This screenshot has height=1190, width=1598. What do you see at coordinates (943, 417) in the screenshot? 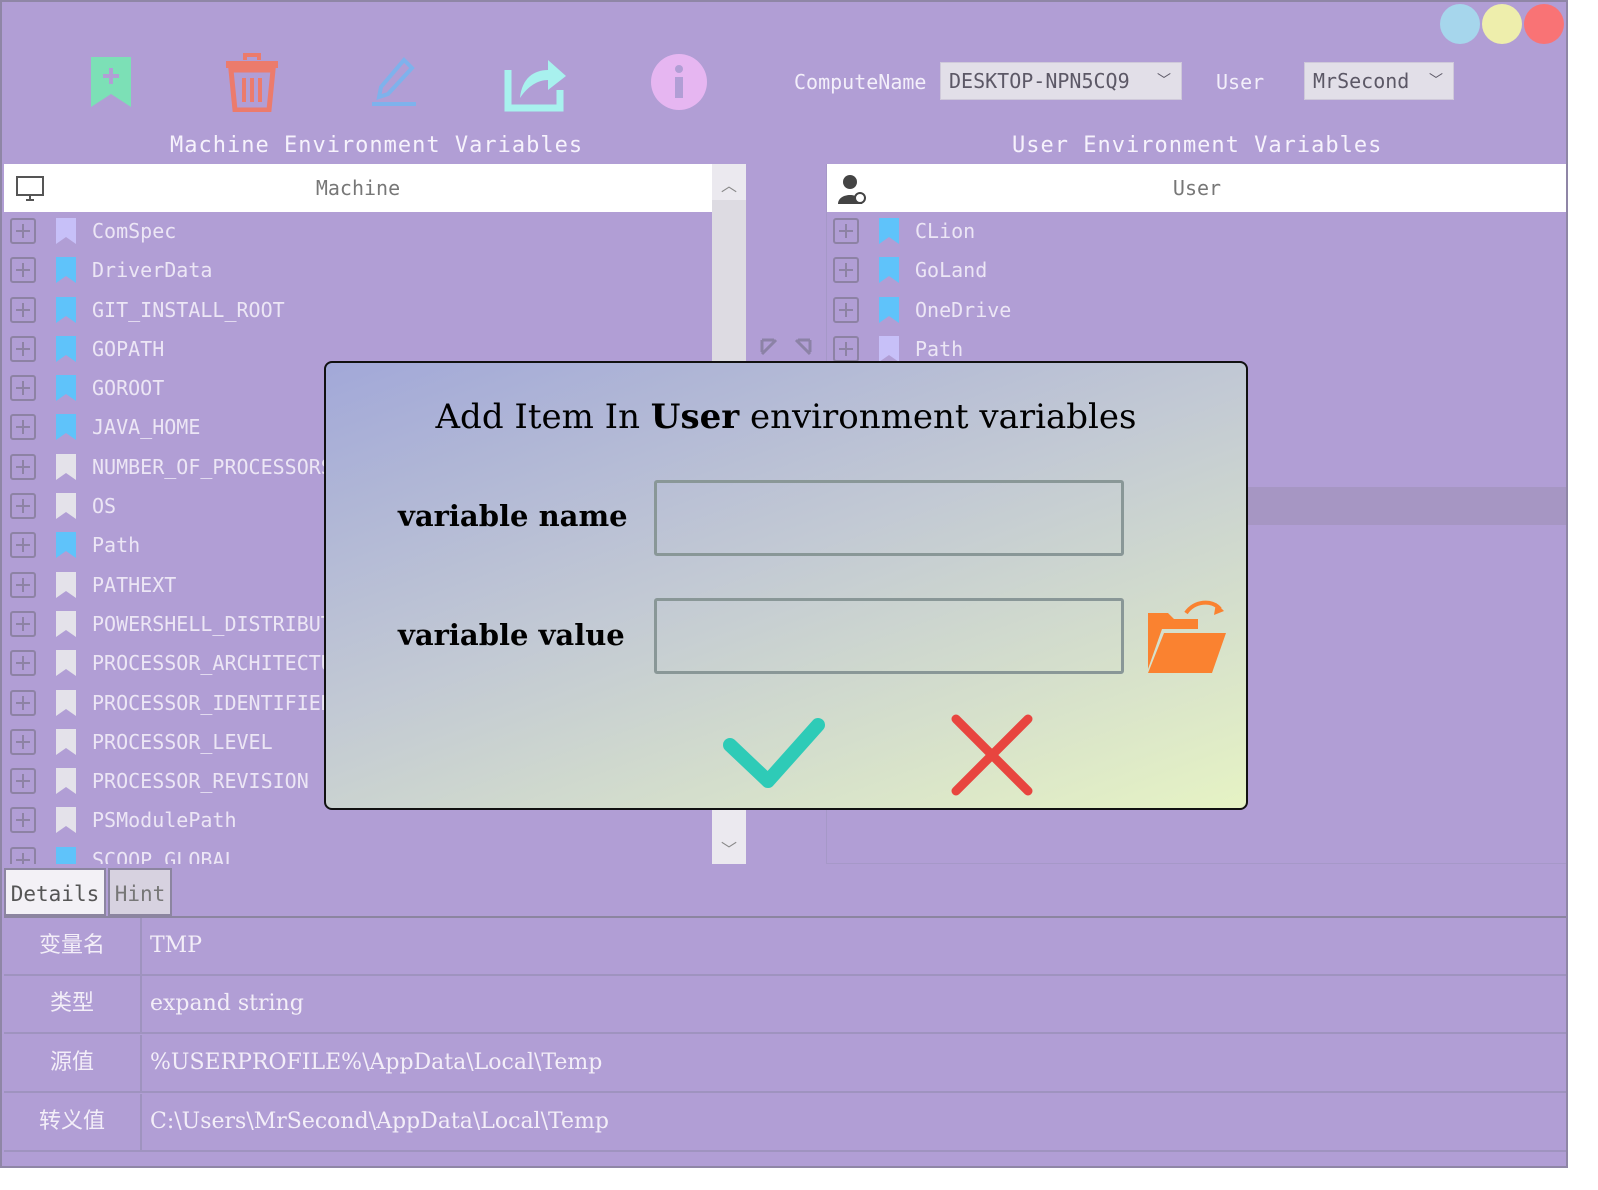
I see `dialog-title-suffix: environment variables` at bounding box center [943, 417].